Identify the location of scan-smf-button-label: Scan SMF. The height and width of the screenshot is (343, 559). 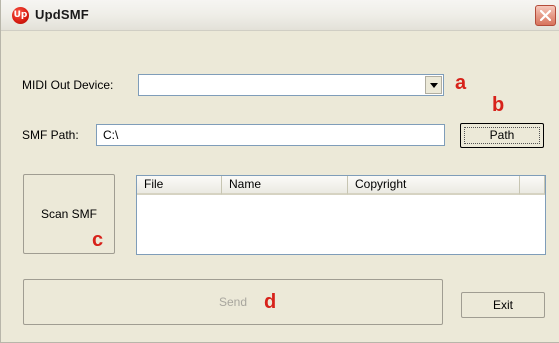
(68, 214).